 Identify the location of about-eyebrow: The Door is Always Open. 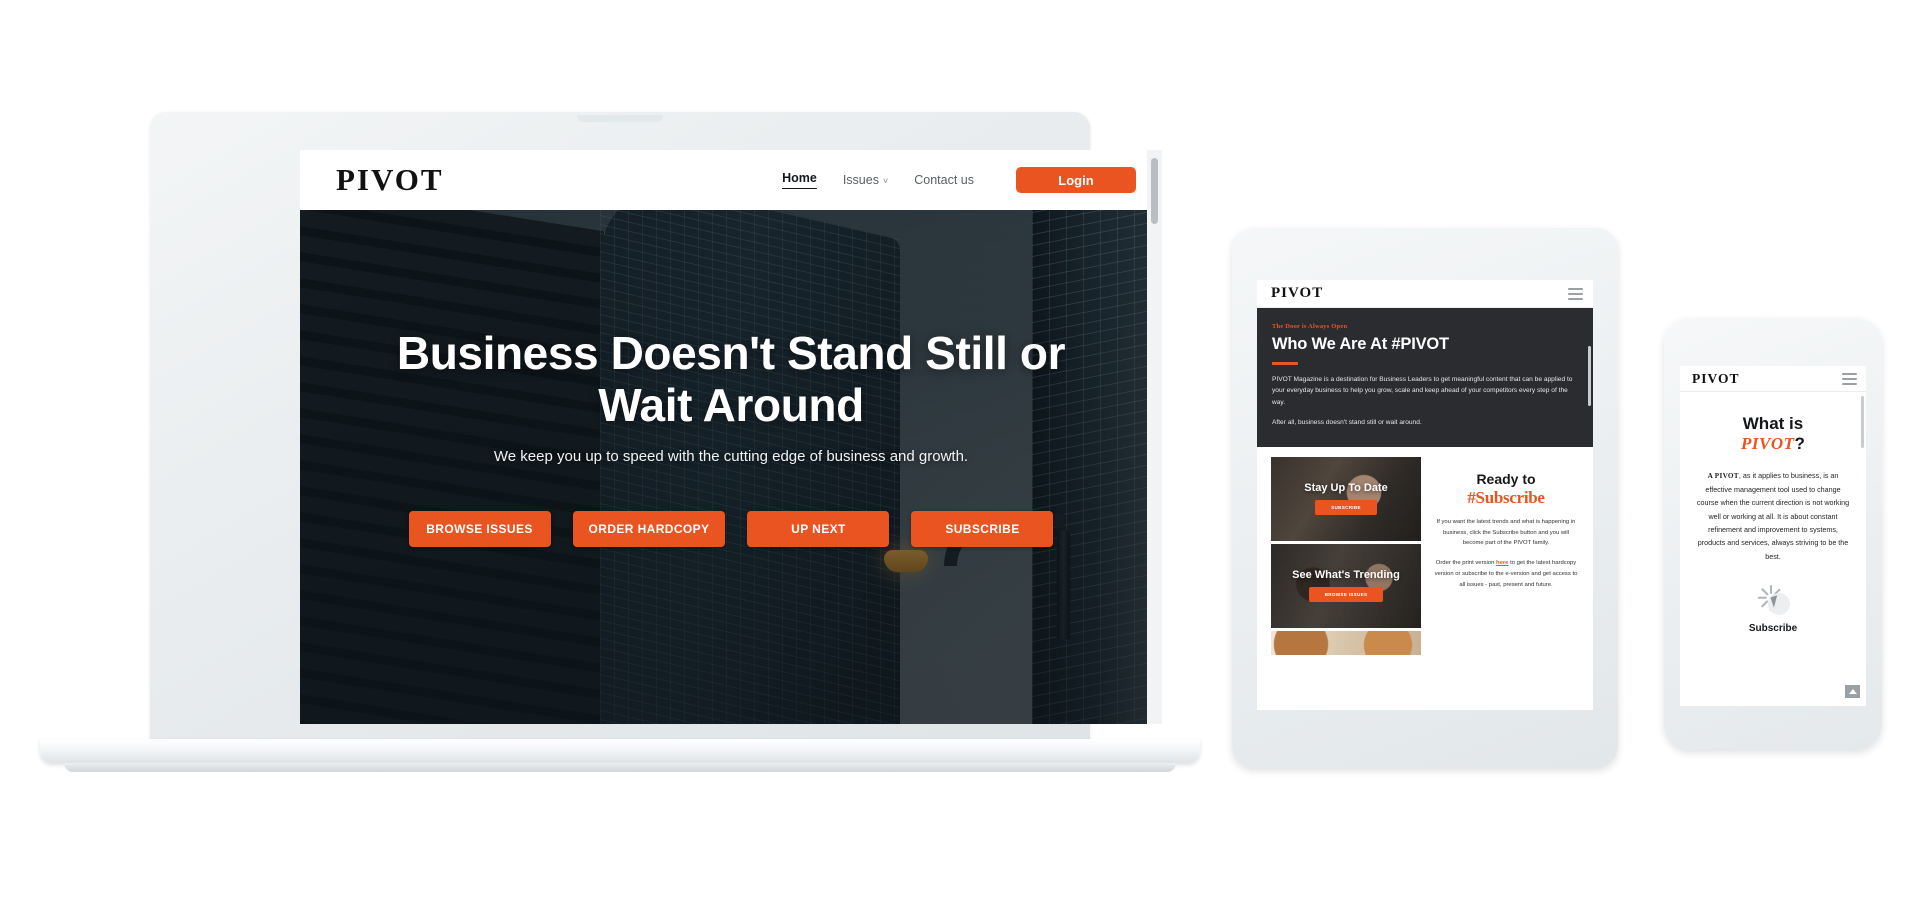
(1310, 326).